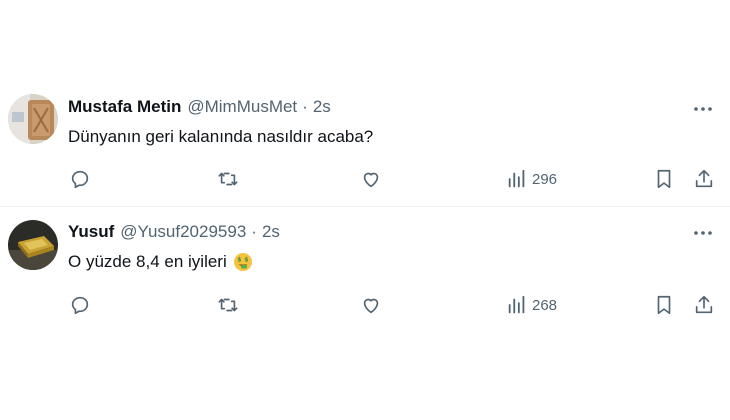 The width and height of the screenshot is (730, 420). I want to click on tweet-actions: 296, so click(365, 179).